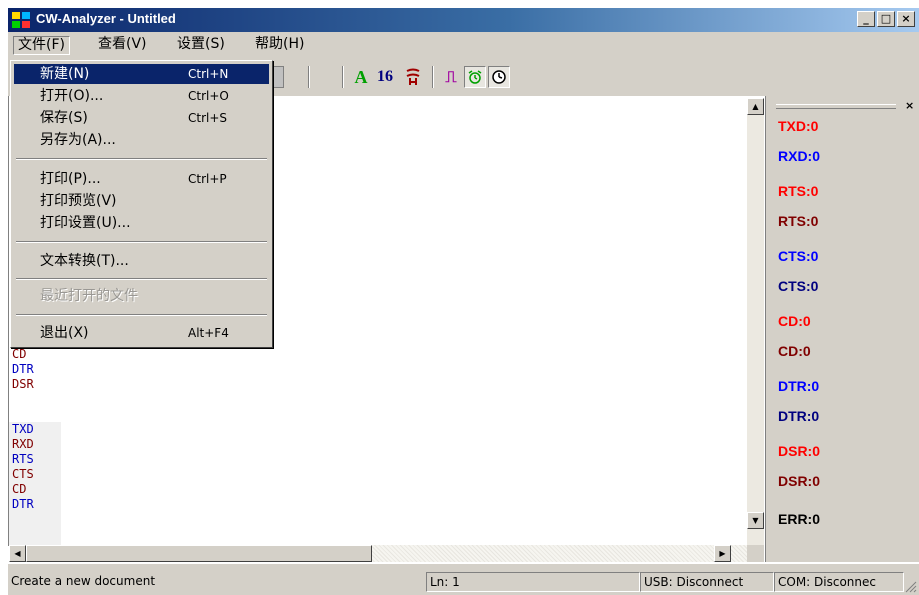 The image size is (919, 595). Describe the element at coordinates (106, 18) in the screenshot. I see `window-title: CW-Analyzer - Untitled` at that location.